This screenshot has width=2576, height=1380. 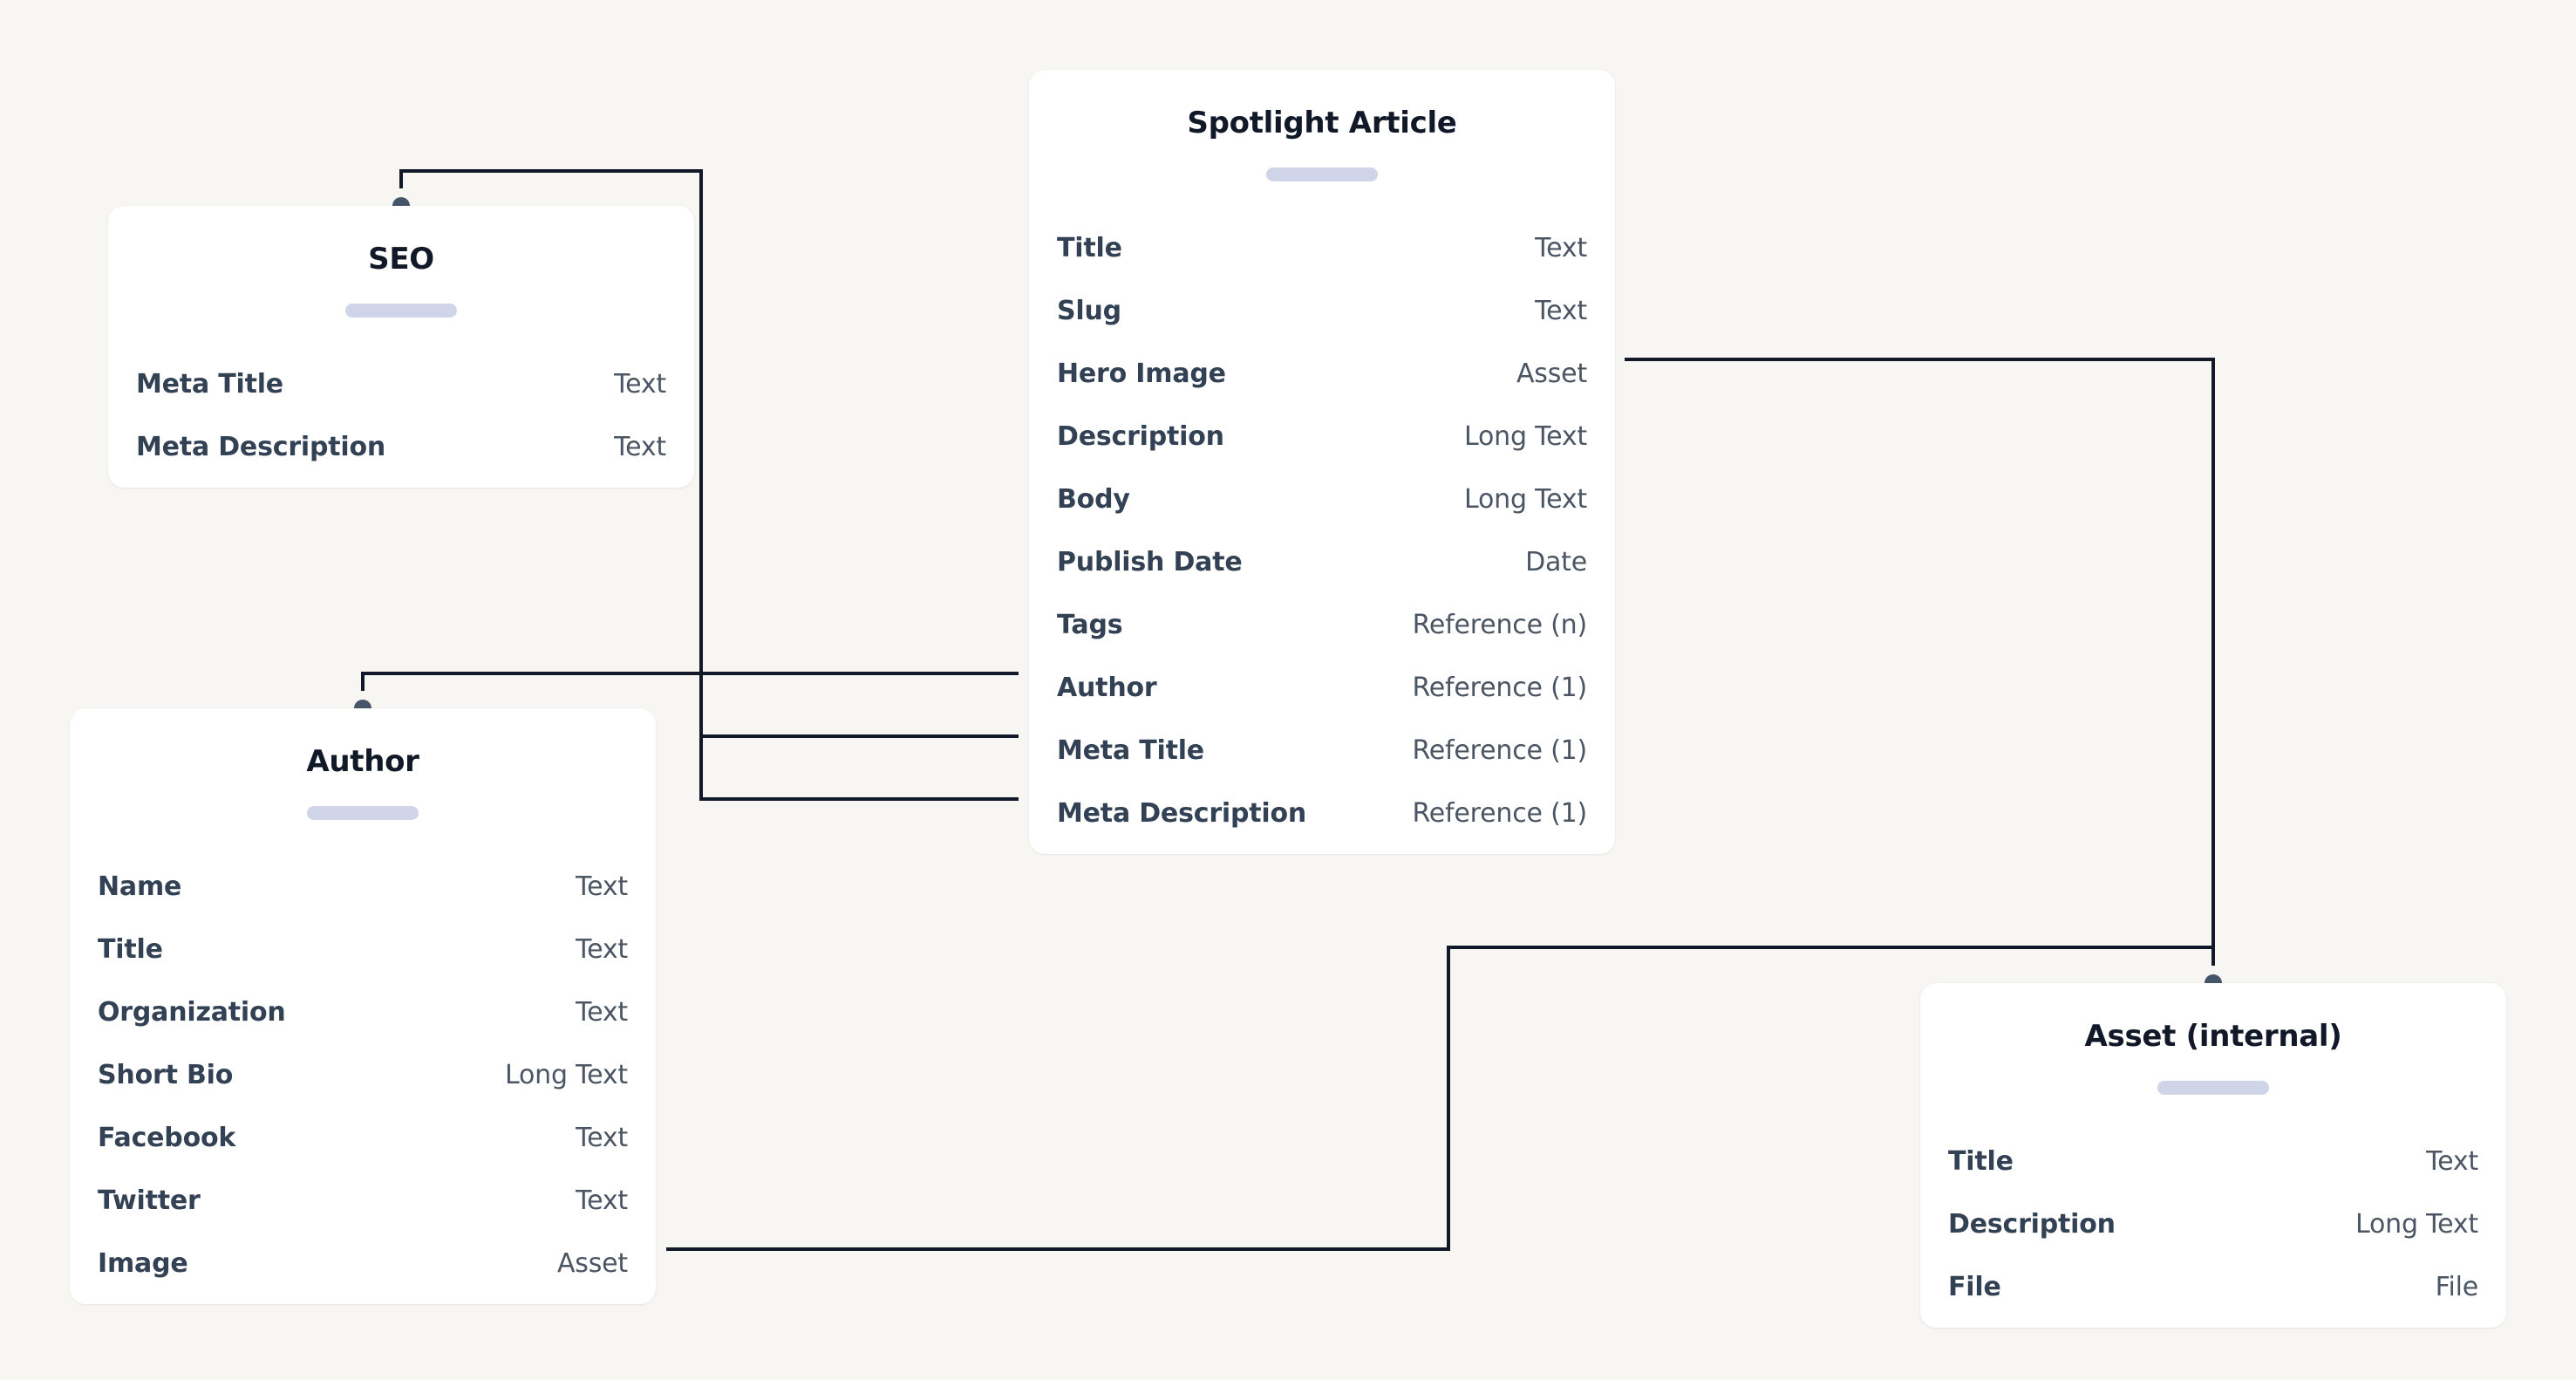 What do you see at coordinates (143, 1263) in the screenshot?
I see `field-name: Image` at bounding box center [143, 1263].